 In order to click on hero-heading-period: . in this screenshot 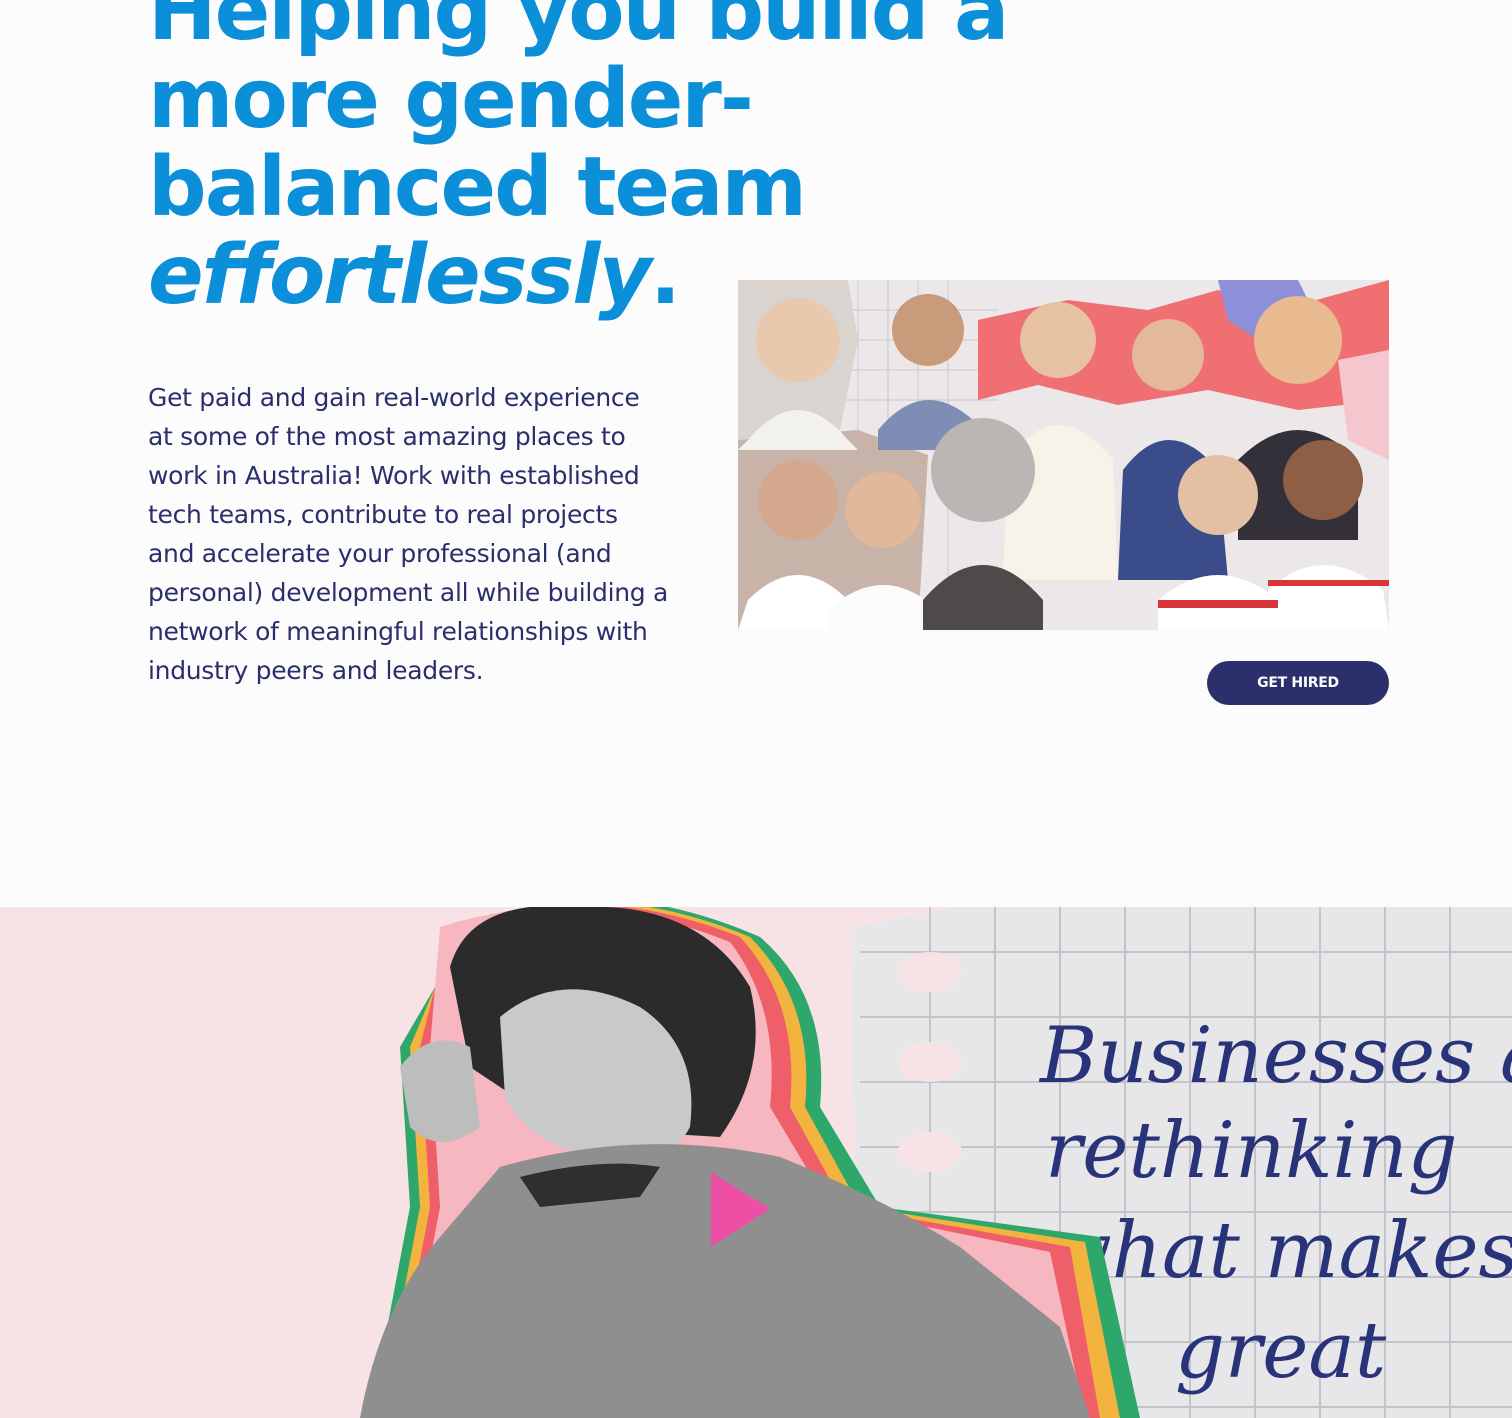, I will do `click(665, 275)`.